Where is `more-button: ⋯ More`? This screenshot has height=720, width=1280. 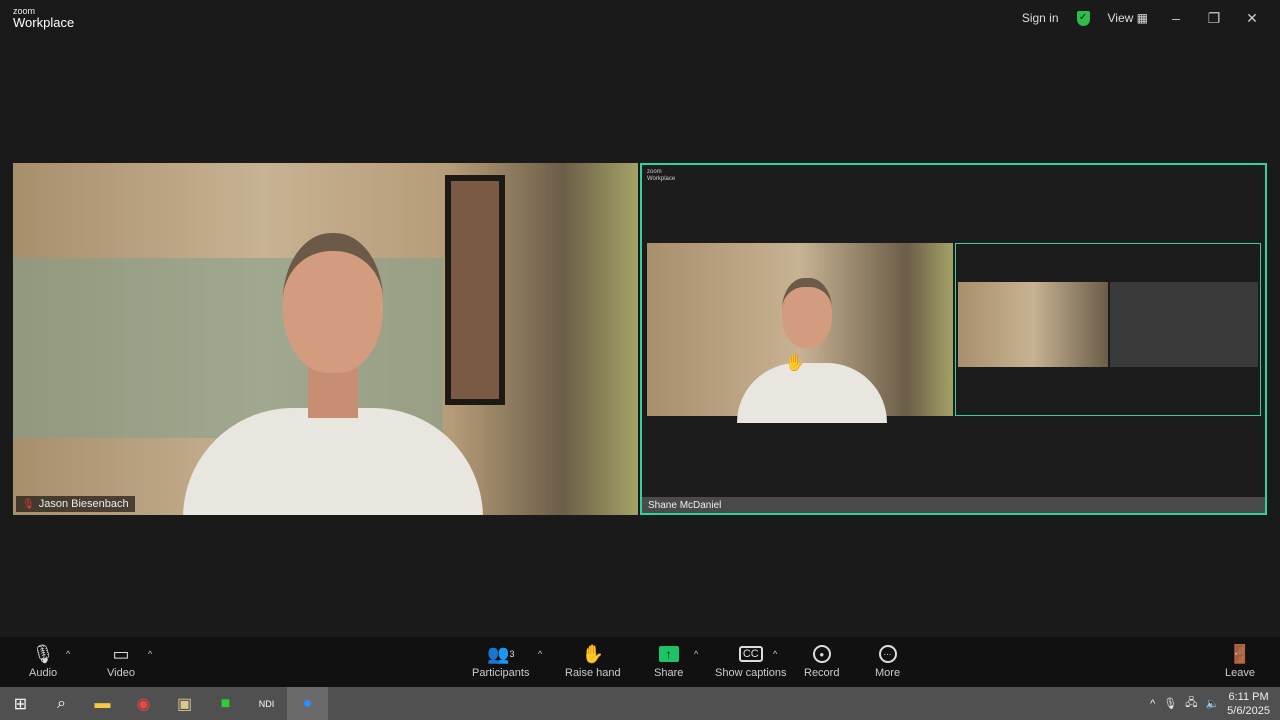 more-button: ⋯ More is located at coordinates (887, 660).